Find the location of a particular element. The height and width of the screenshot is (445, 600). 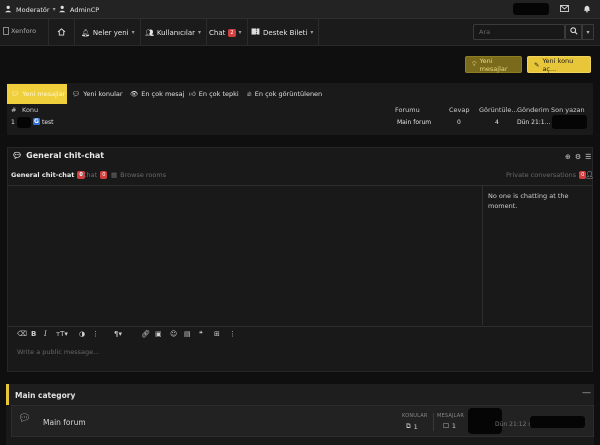

tab-most-viewed: 🔥︎ En çok görüntülenen is located at coordinates (284, 94).